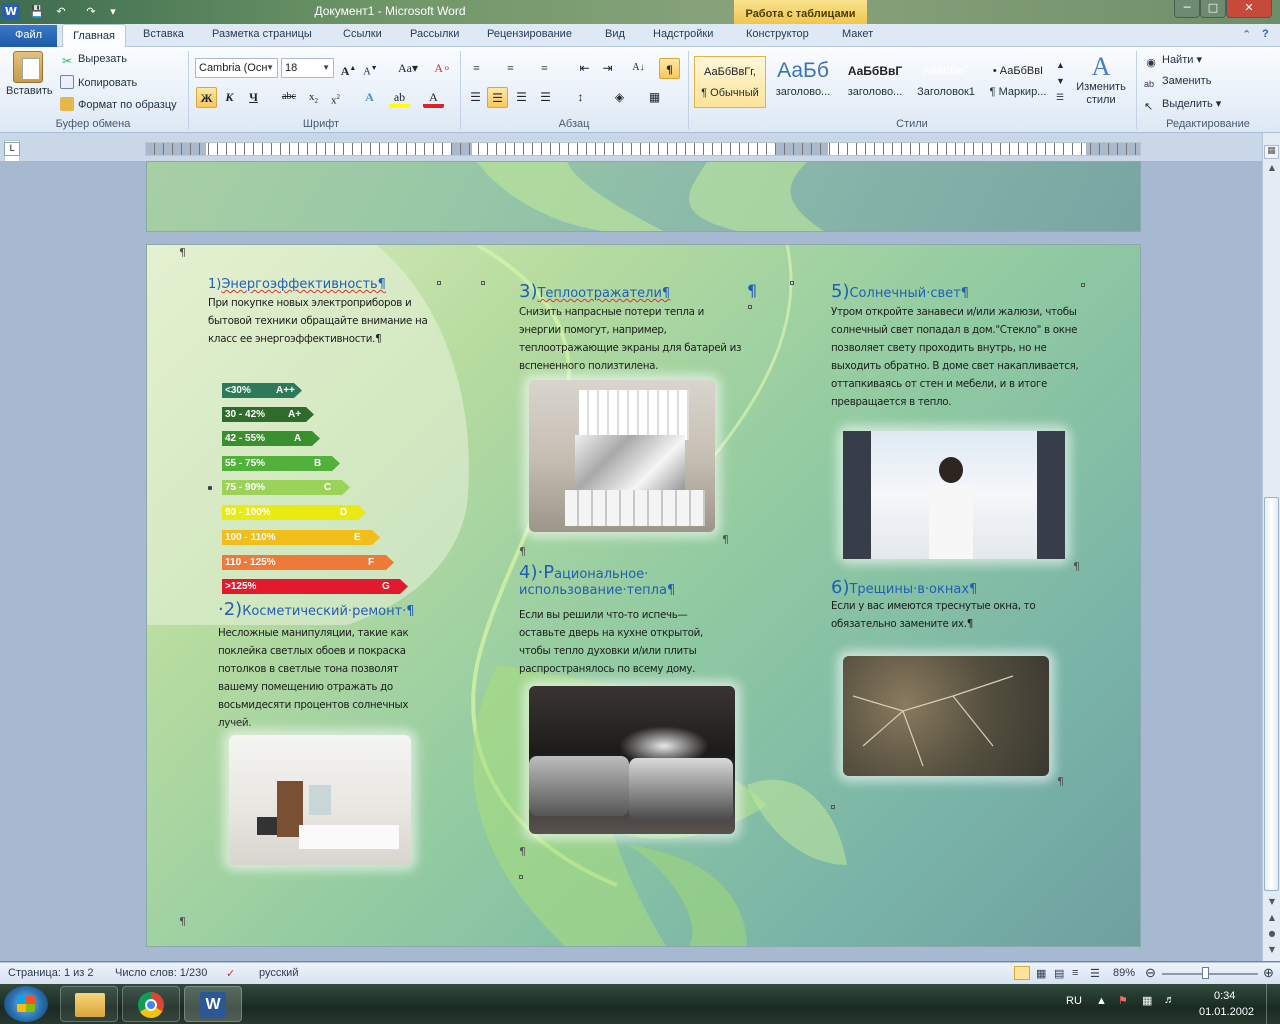 The height and width of the screenshot is (1024, 1280). I want to click on zoom-out-icon: ⊖, so click(1150, 973).